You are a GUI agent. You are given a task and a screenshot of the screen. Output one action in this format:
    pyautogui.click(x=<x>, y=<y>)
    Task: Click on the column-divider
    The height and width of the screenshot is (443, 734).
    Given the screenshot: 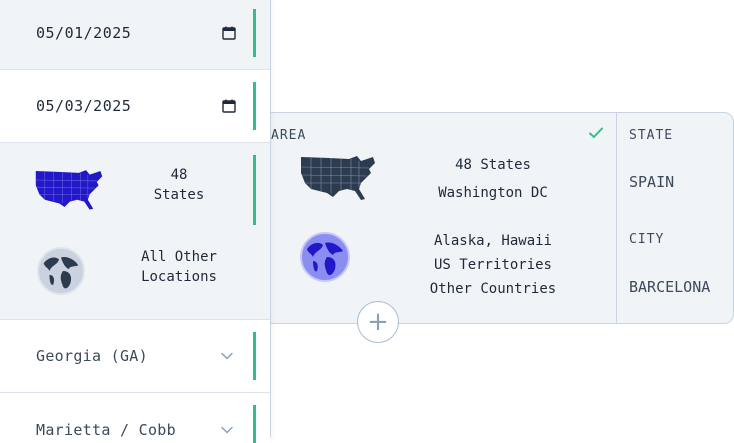 What is the action you would take?
    pyautogui.click(x=616, y=218)
    